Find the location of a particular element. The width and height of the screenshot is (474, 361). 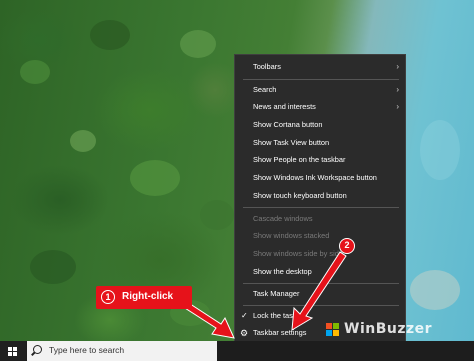

callout-label: Right-click is located at coordinates (148, 296).